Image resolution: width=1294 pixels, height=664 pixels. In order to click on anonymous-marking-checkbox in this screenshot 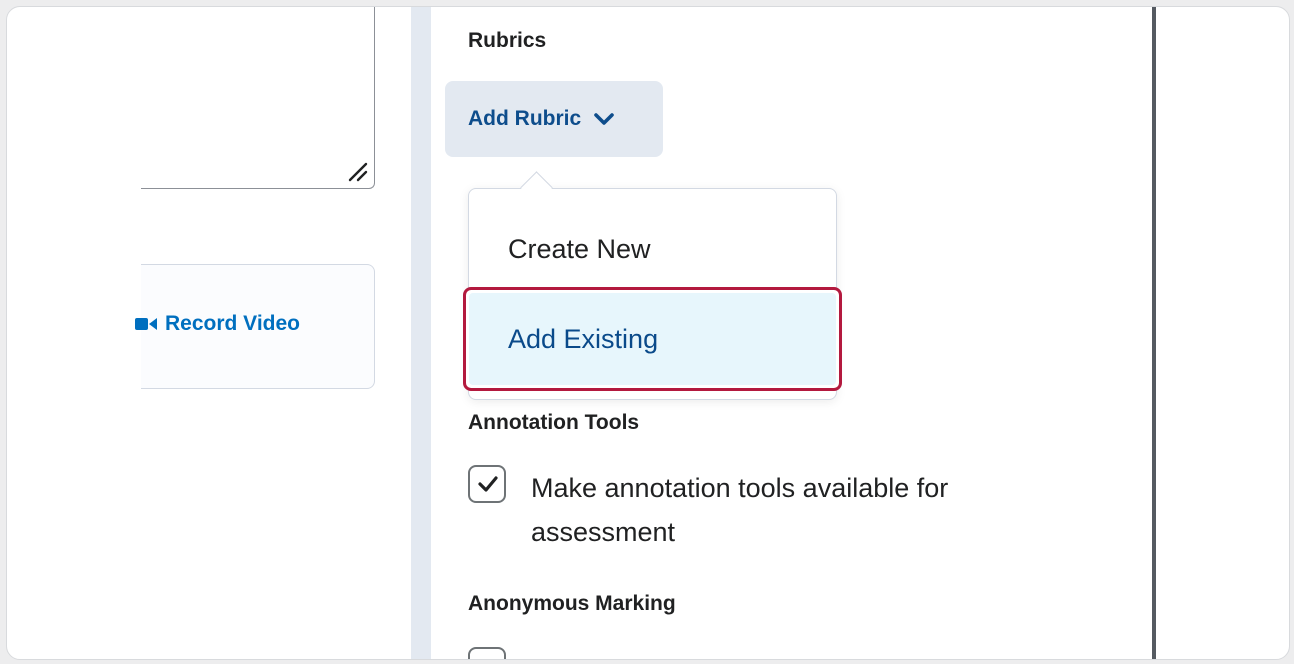, I will do `click(487, 653)`.